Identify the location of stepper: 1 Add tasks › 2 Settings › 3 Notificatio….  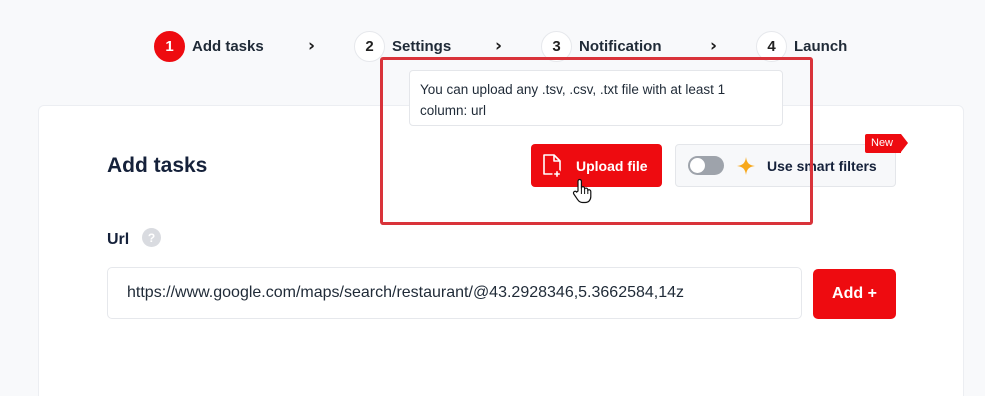
(492, 47).